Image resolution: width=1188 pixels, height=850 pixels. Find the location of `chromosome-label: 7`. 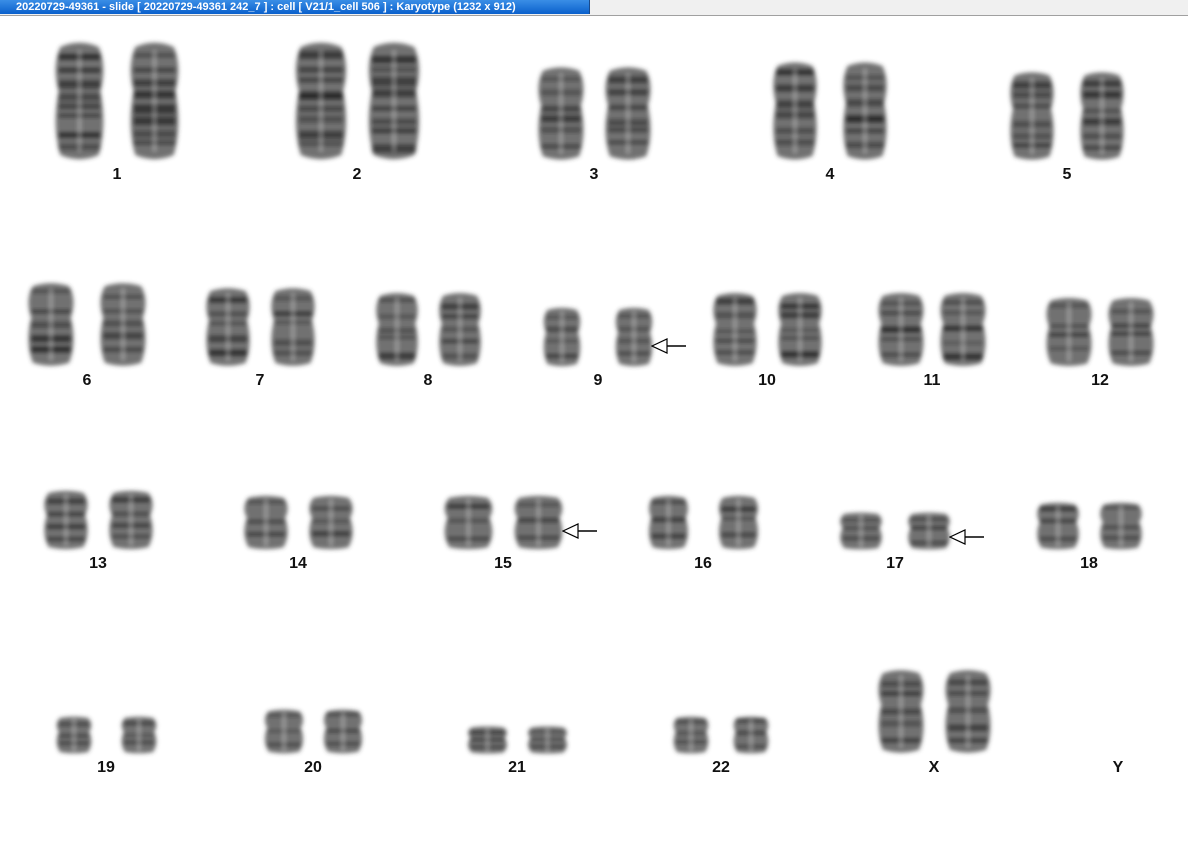

chromosome-label: 7 is located at coordinates (260, 380).